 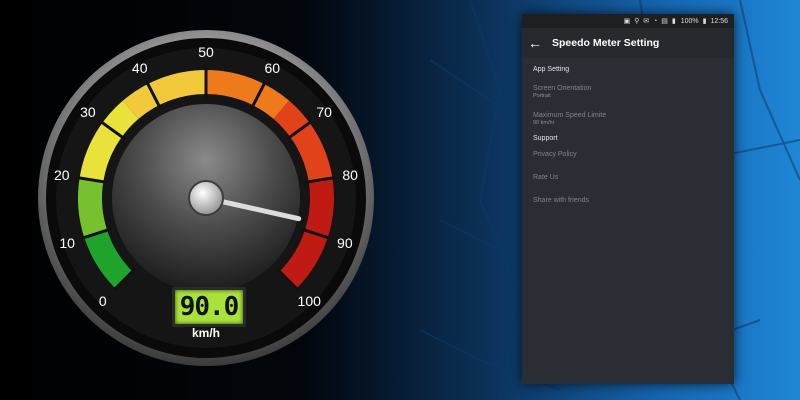 What do you see at coordinates (206, 52) in the screenshot?
I see `tick-label: 50` at bounding box center [206, 52].